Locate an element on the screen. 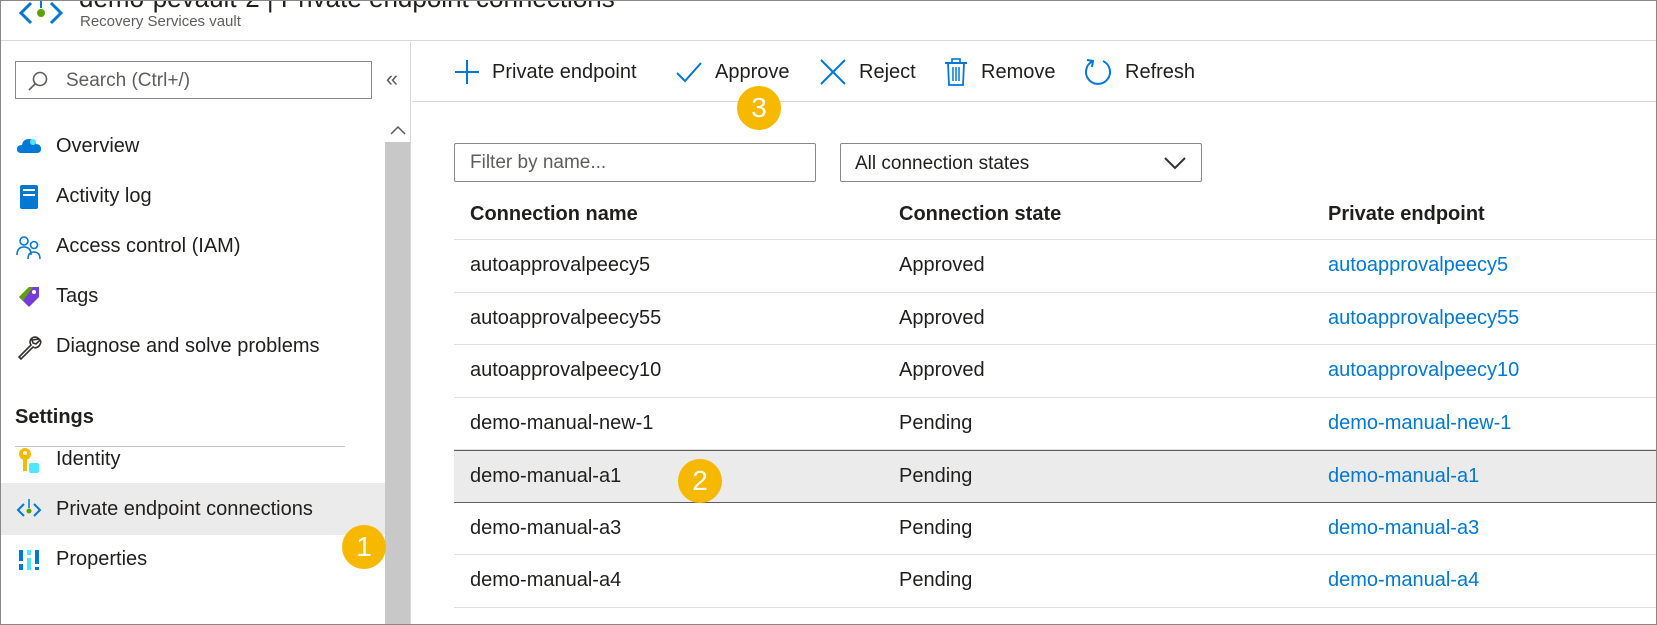 Image resolution: width=1657 pixels, height=625 pixels. sidebar-item-label: Identity is located at coordinates (88, 458).